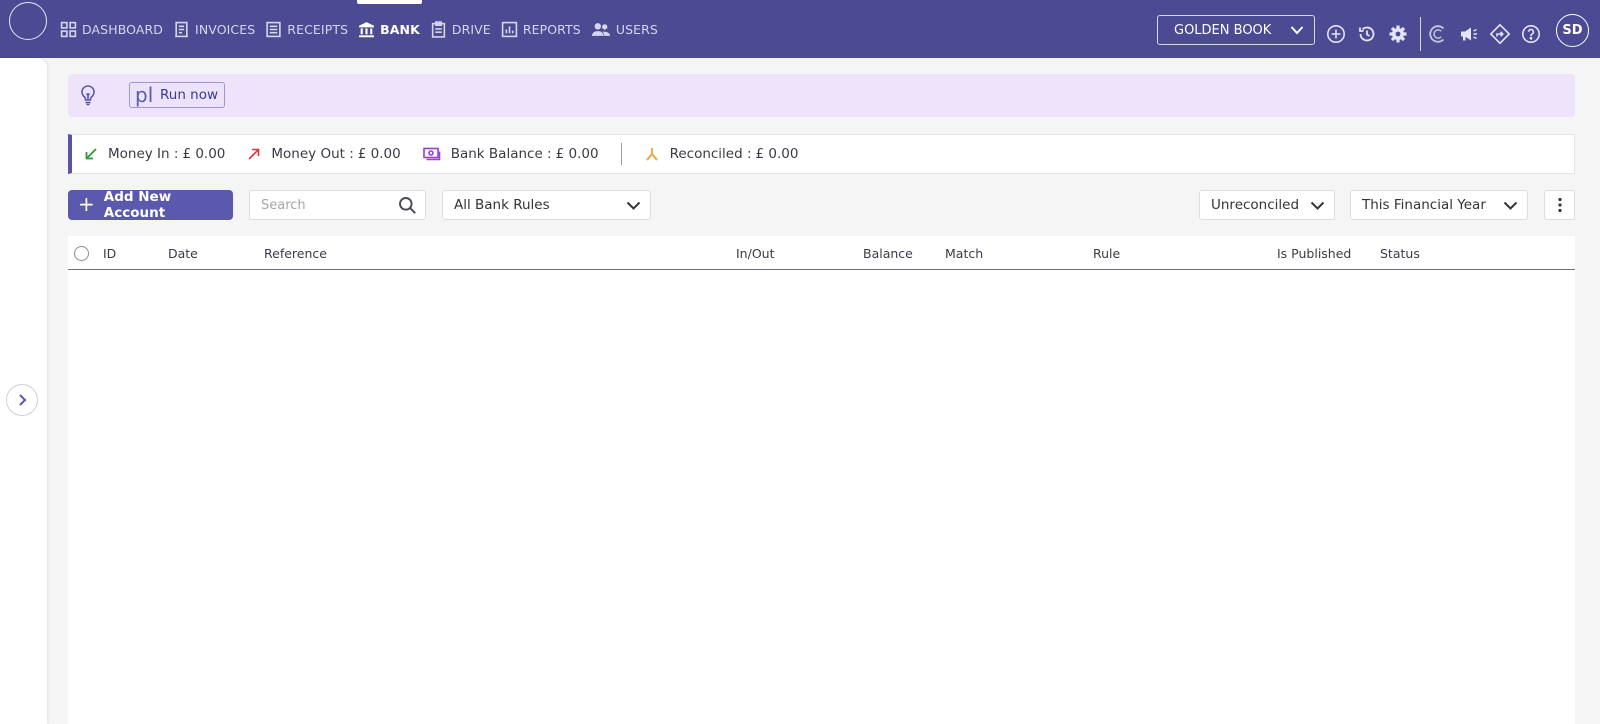  I want to click on nav-item-invoices: INVOICES, so click(214, 29).